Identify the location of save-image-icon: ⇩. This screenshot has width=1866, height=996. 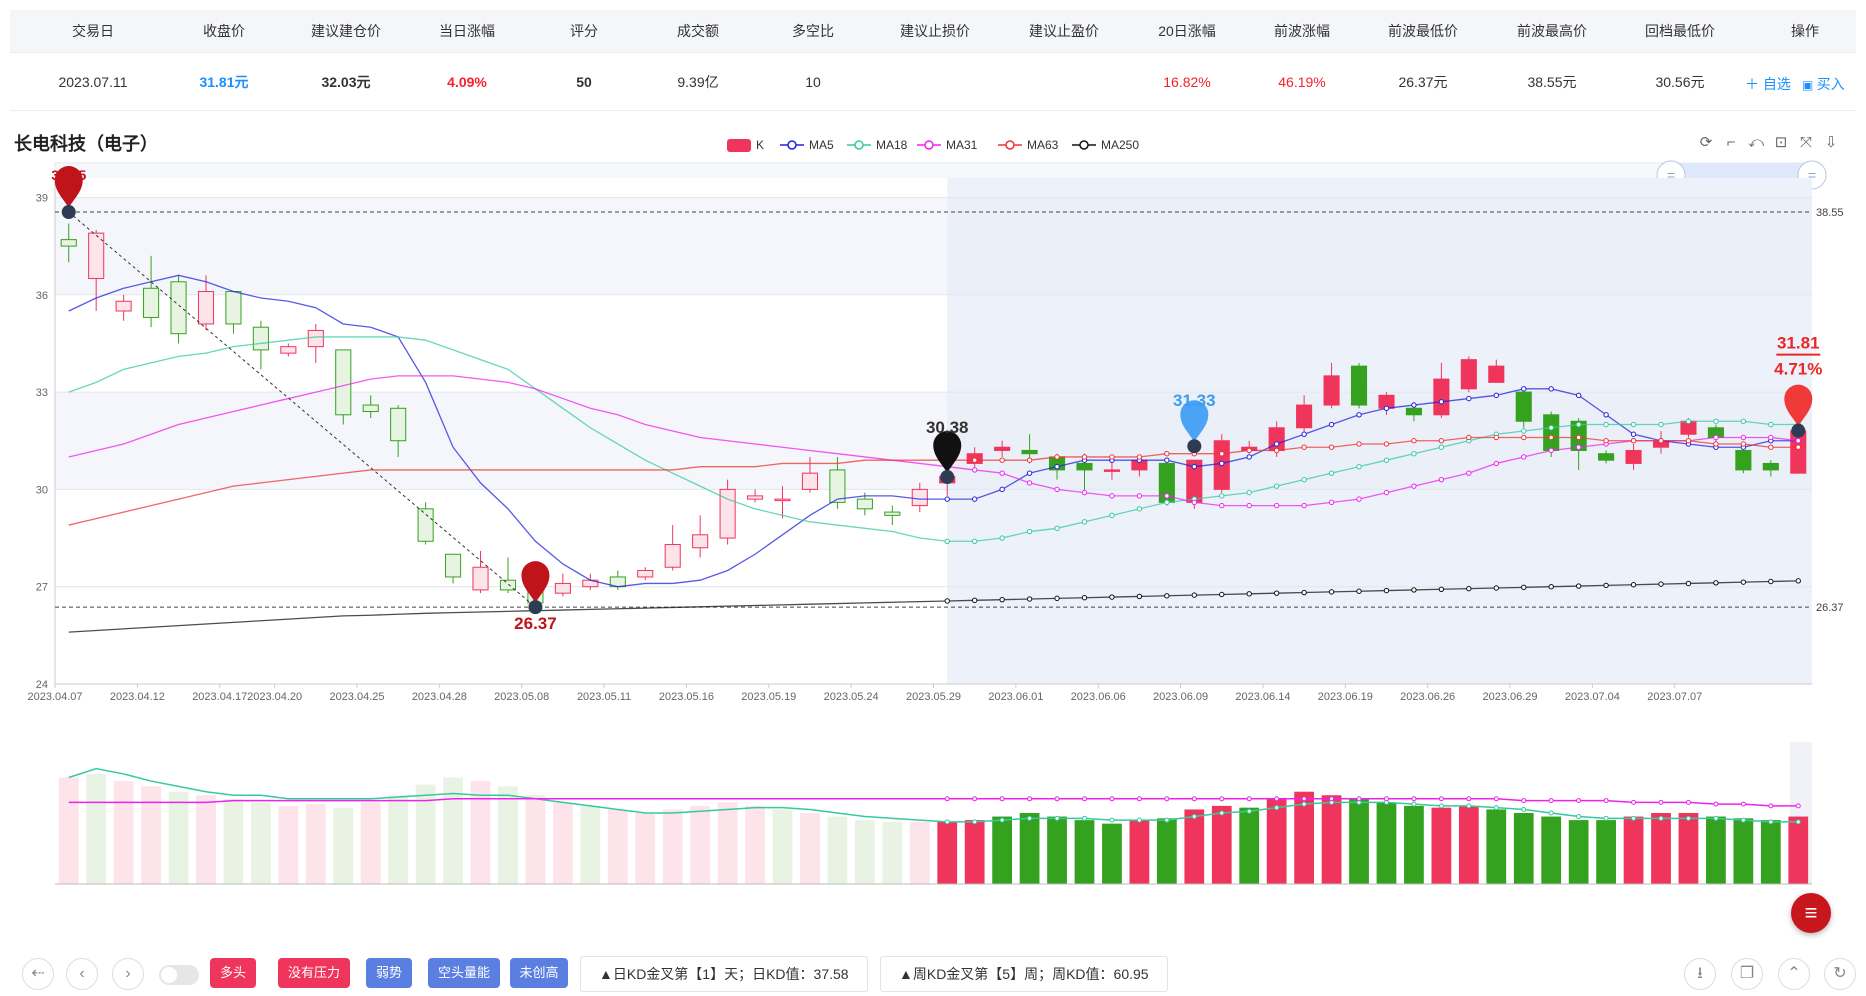
(1831, 143).